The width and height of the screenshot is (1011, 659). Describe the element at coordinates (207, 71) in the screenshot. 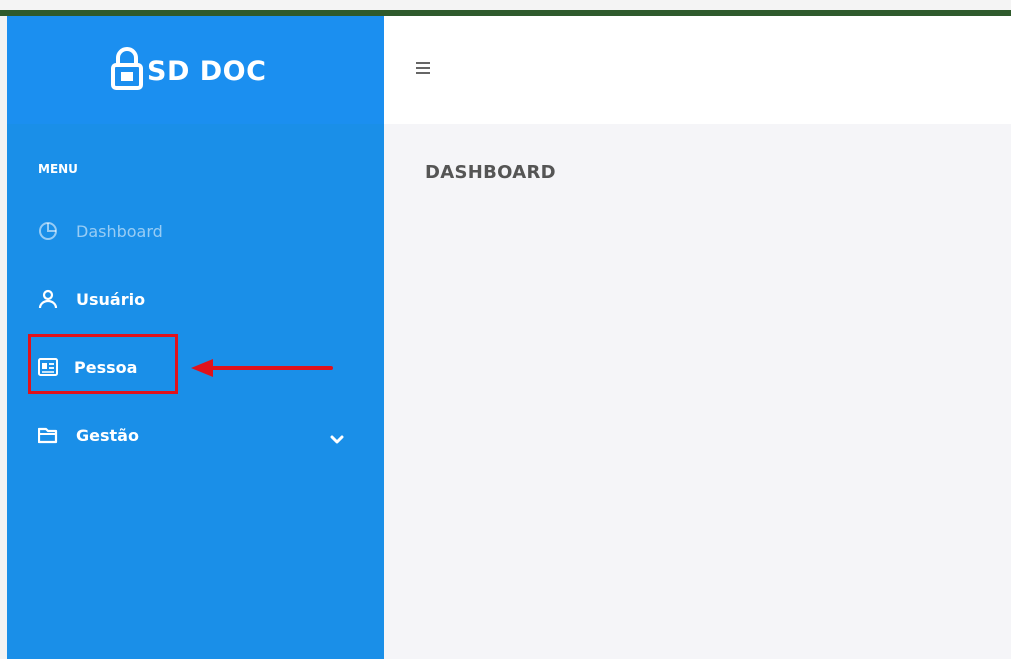

I see `brand-name: SD DOC` at that location.